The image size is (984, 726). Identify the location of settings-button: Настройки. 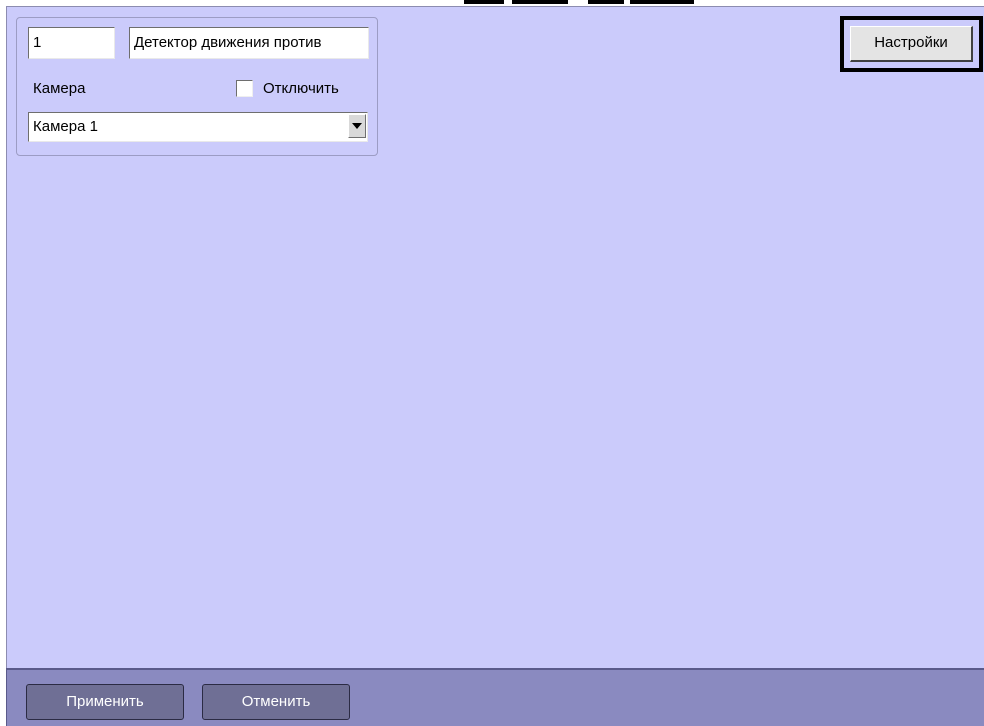
(911, 44).